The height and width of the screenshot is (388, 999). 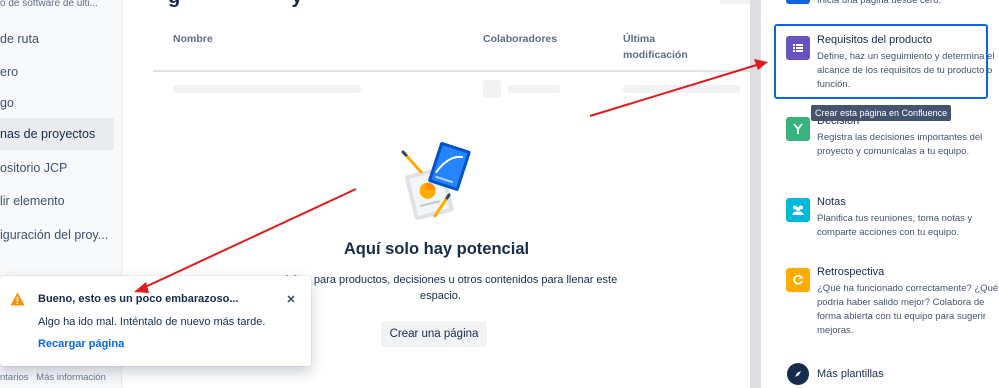 What do you see at coordinates (57, 134) in the screenshot?
I see `sidebar-item-project-pages: nas de proyectos` at bounding box center [57, 134].